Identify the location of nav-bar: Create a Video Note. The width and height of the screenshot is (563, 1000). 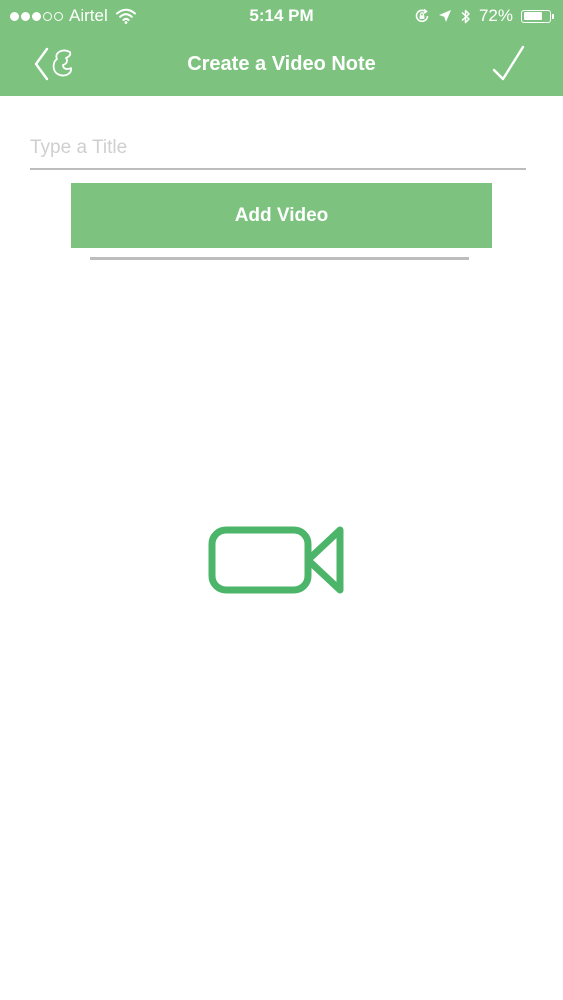
(281, 64).